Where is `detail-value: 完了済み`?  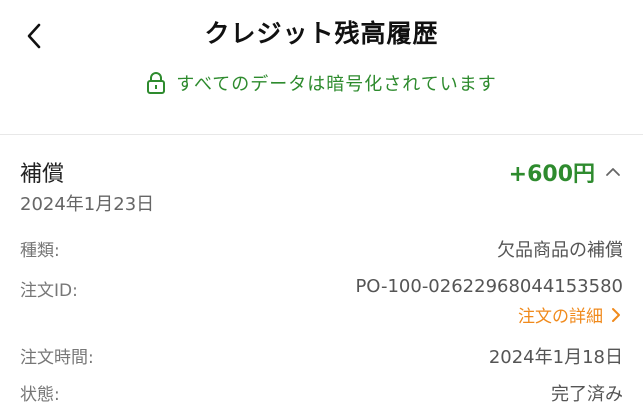
detail-value: 完了済み is located at coordinates (587, 394).